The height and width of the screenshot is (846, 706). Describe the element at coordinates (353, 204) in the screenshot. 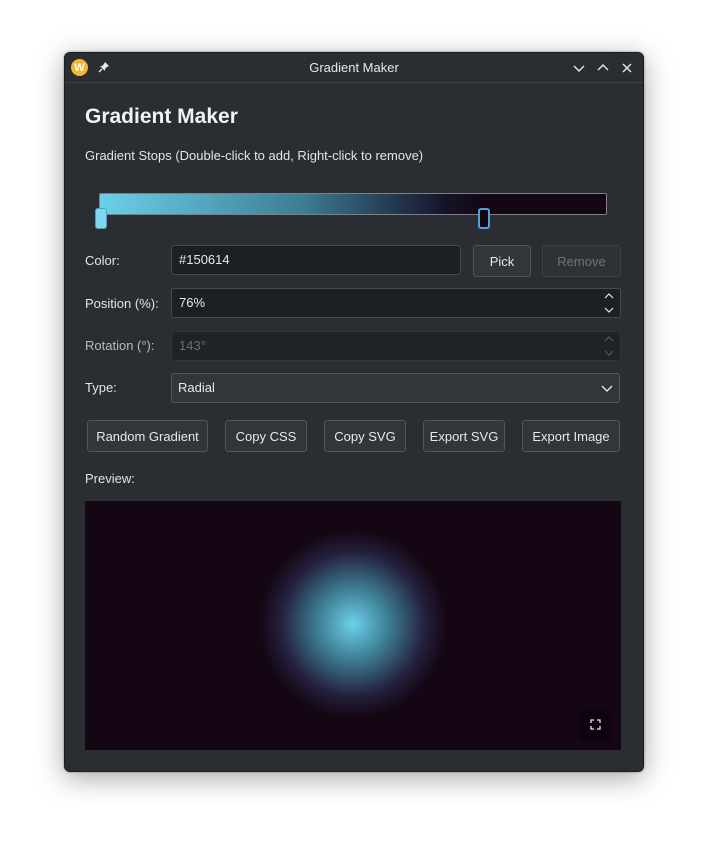

I see `gradient-stops-bar` at that location.